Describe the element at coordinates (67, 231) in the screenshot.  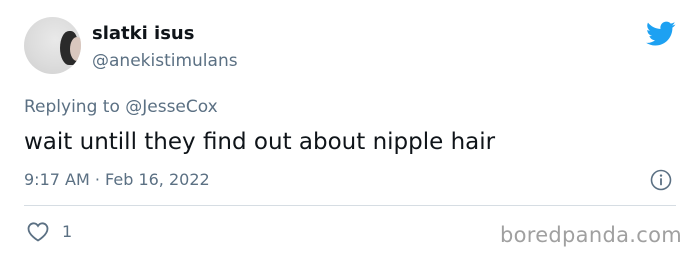
I see `like-count: 1` at that location.